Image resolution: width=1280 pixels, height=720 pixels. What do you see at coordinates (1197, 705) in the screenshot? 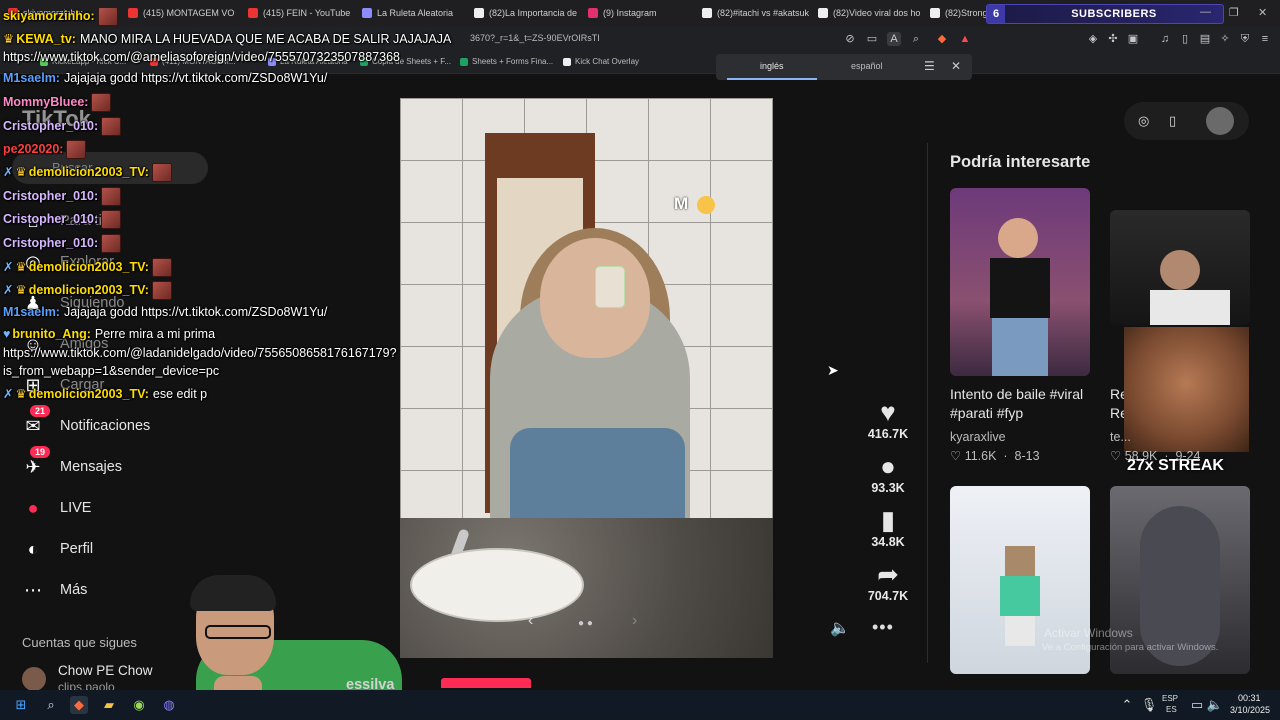
I see `network-icon: ▭` at bounding box center [1197, 705].